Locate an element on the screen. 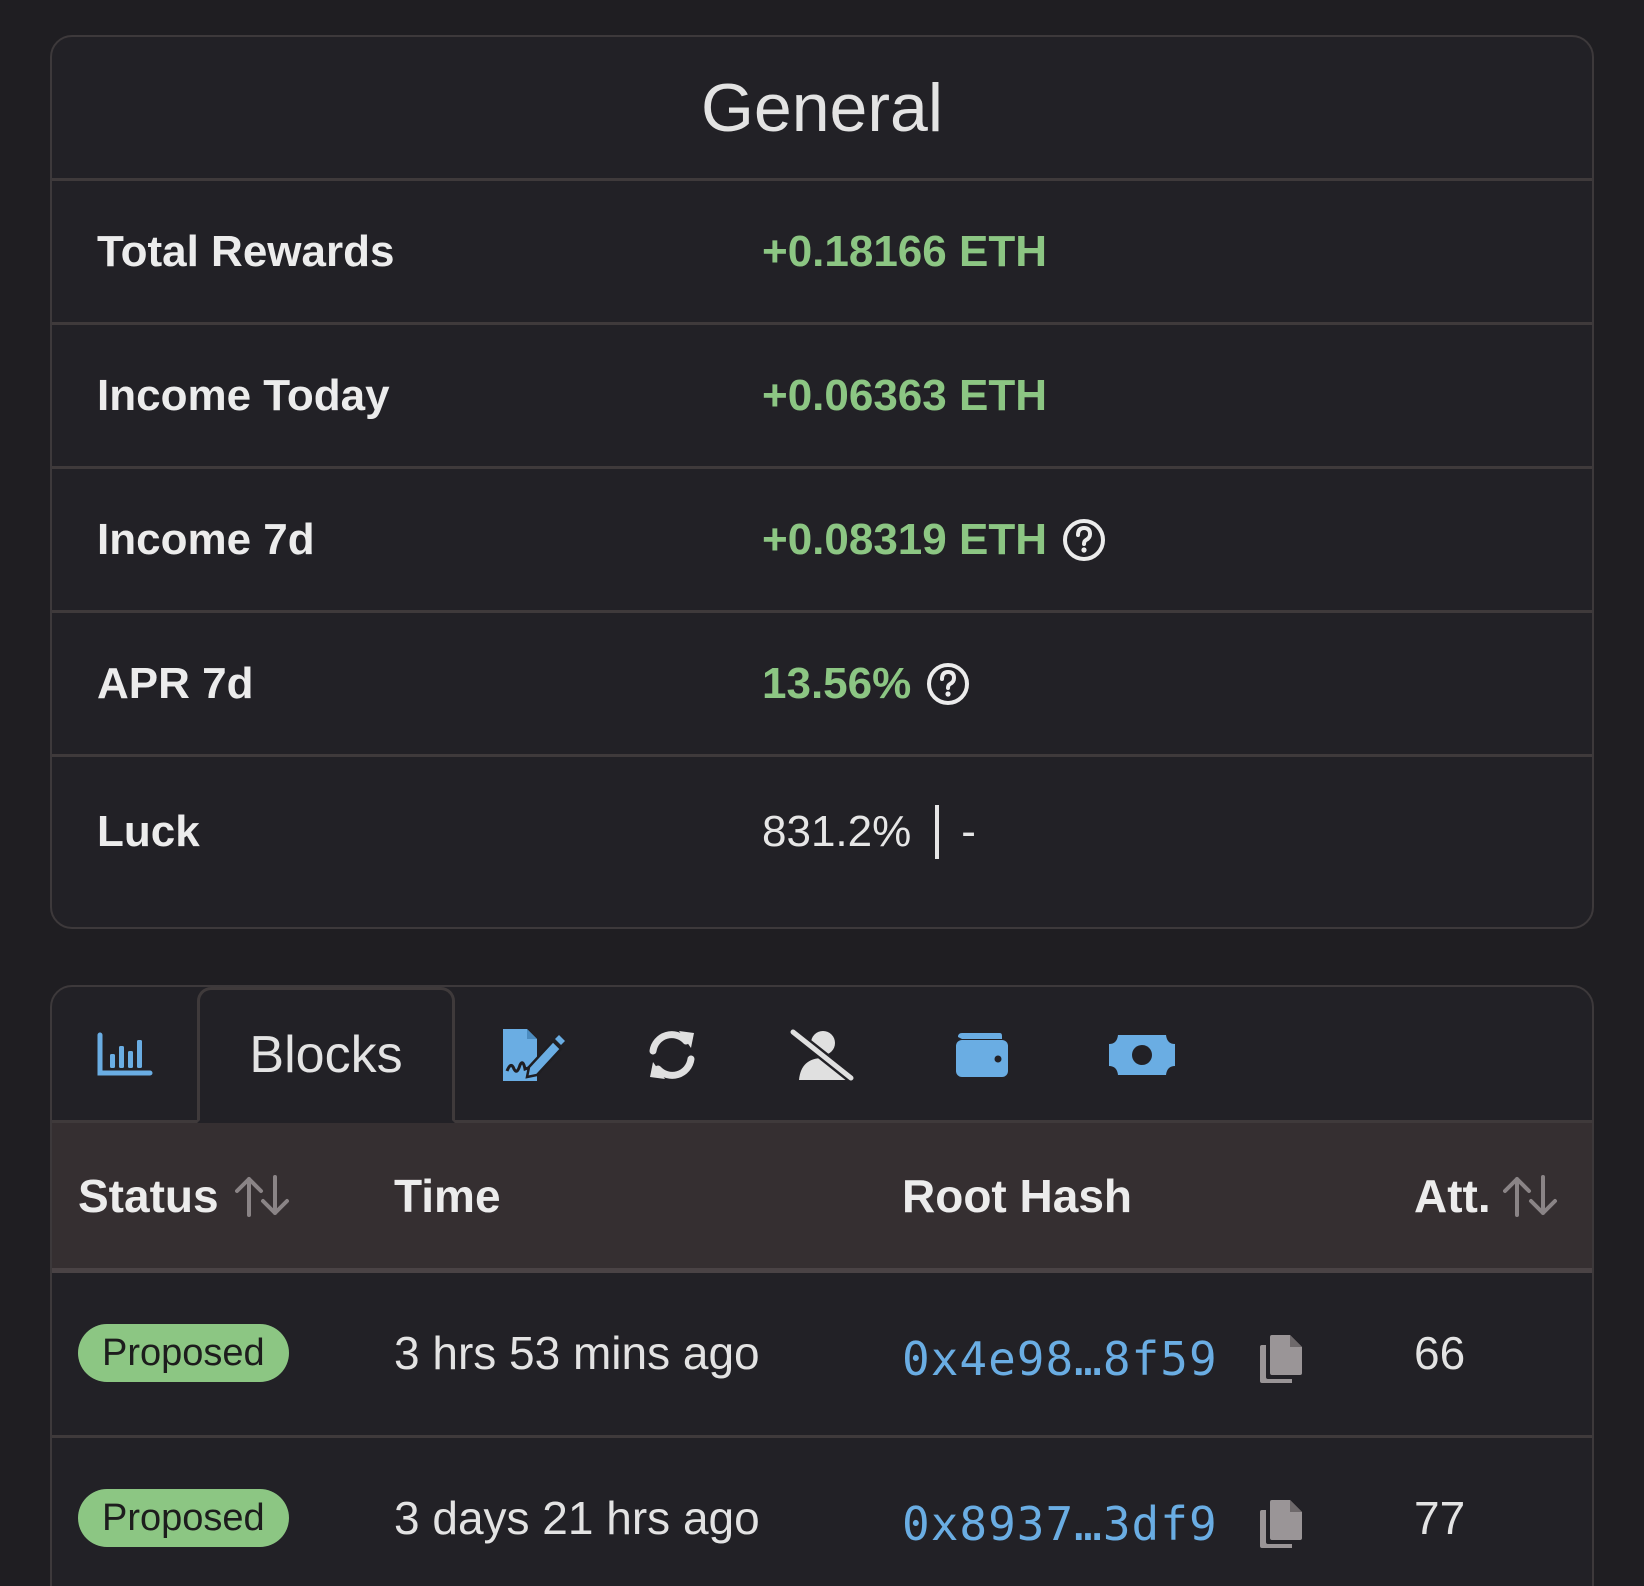  root-hash-cell: 0x4e98…8f59 is located at coordinates (1103, 1359).